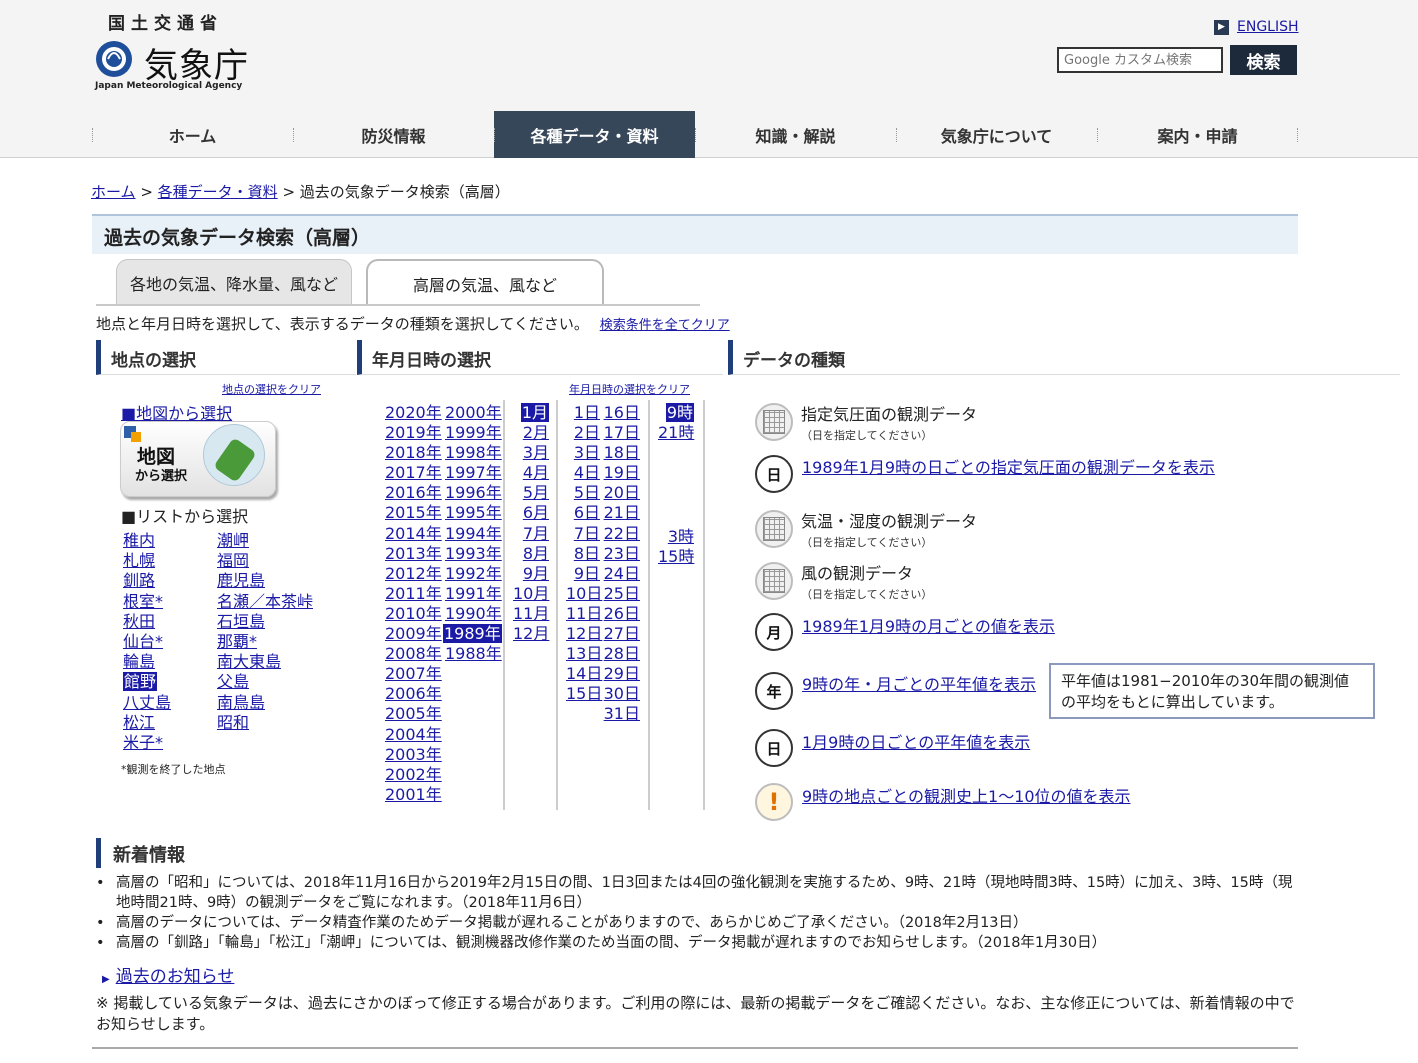 This screenshot has width=1418, height=1063. What do you see at coordinates (622, 573) in the screenshot?
I see `day-link: 24日` at bounding box center [622, 573].